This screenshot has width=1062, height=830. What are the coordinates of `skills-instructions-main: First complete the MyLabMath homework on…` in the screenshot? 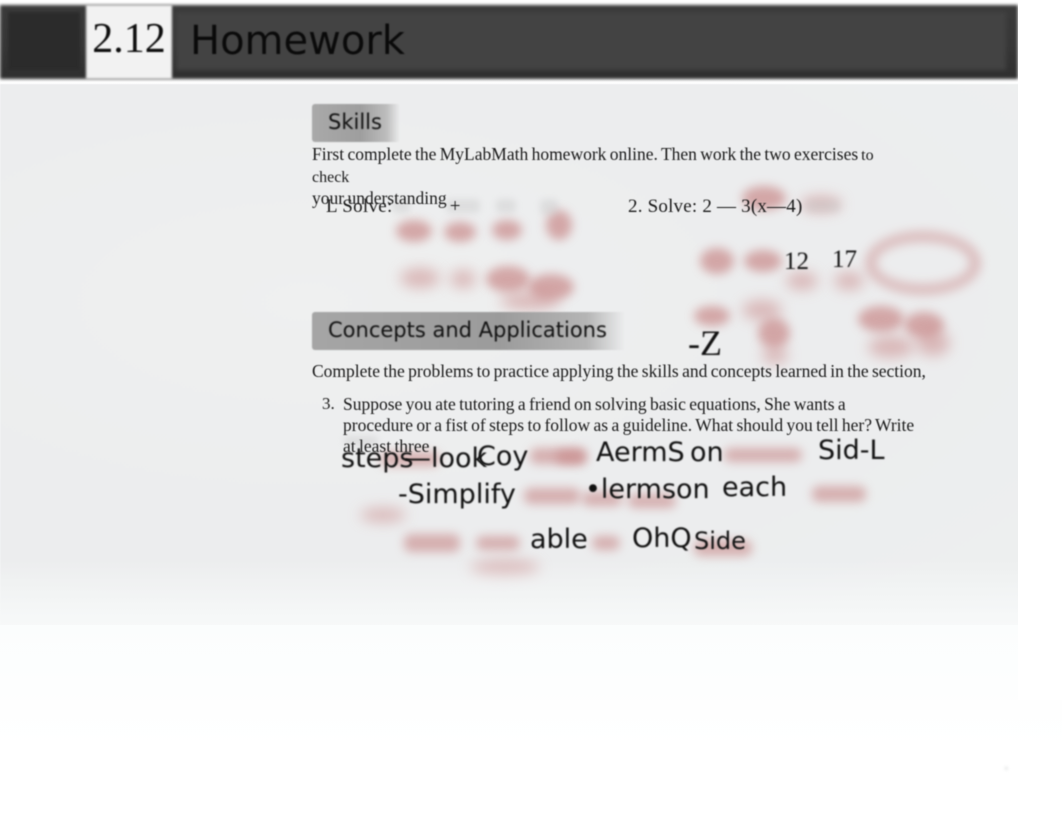 It's located at (585, 154).